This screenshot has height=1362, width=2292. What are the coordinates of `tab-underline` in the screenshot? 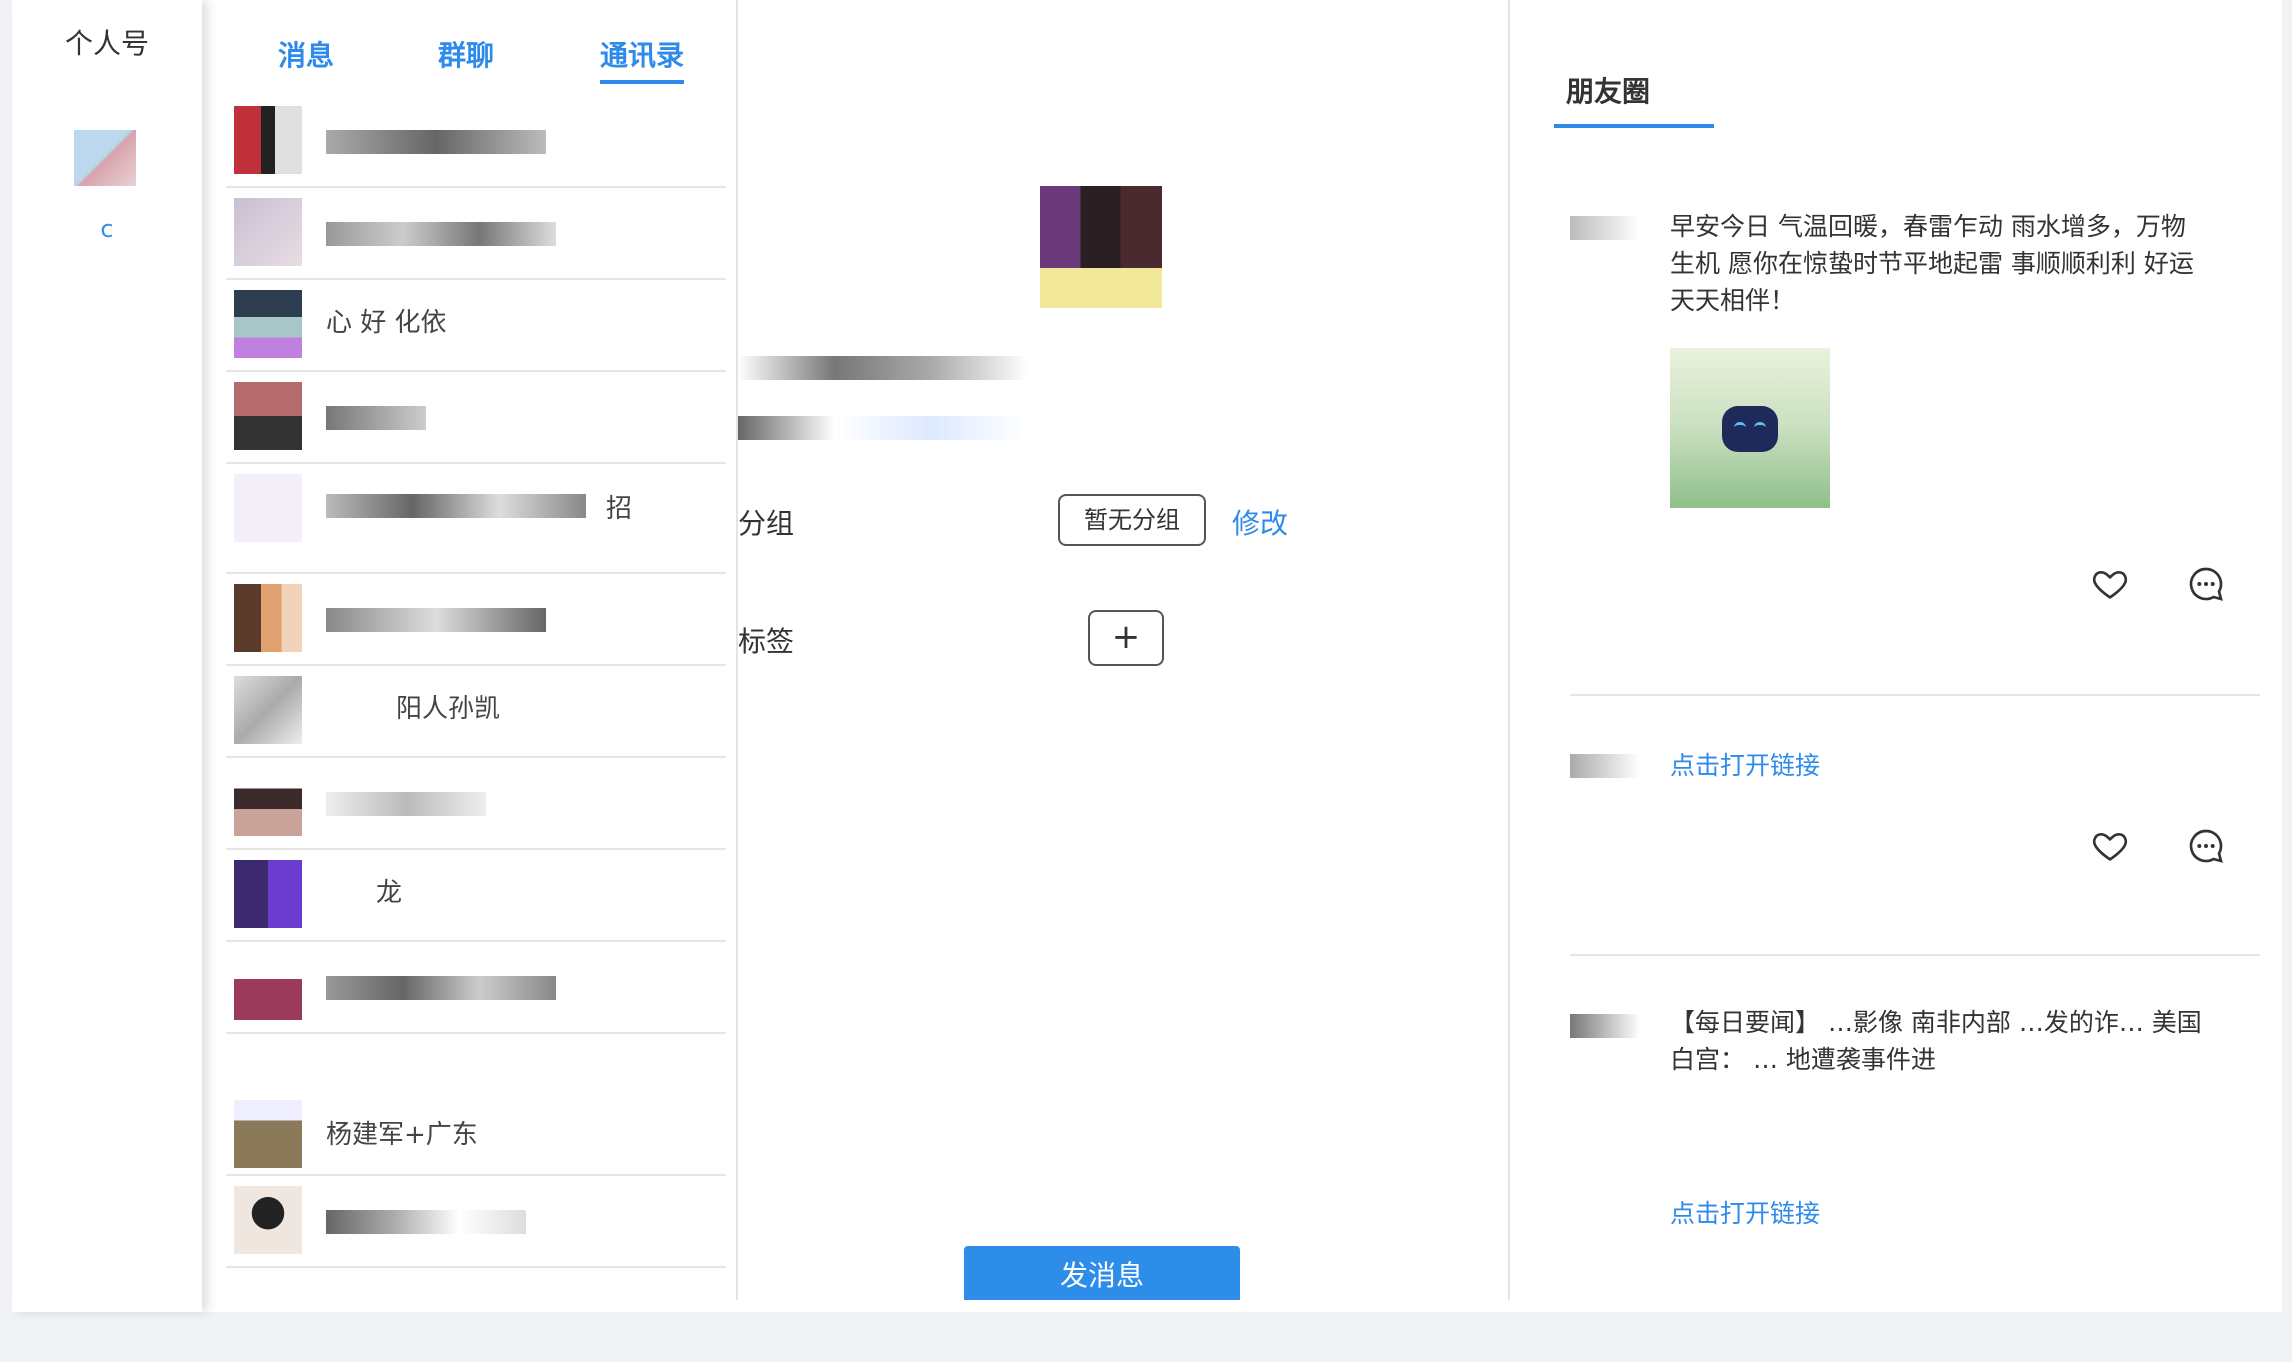 It's located at (1634, 126).